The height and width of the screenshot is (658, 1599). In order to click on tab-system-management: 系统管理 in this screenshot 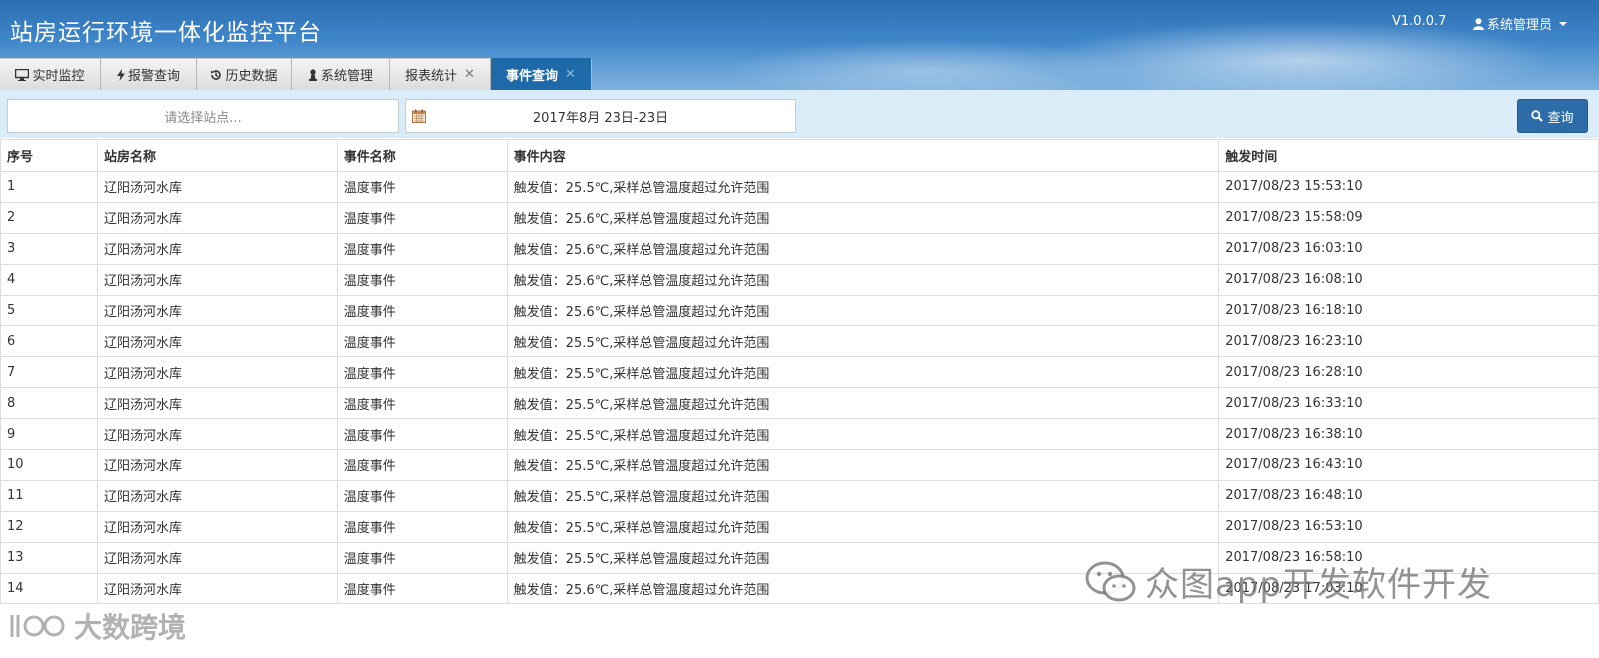, I will do `click(341, 74)`.